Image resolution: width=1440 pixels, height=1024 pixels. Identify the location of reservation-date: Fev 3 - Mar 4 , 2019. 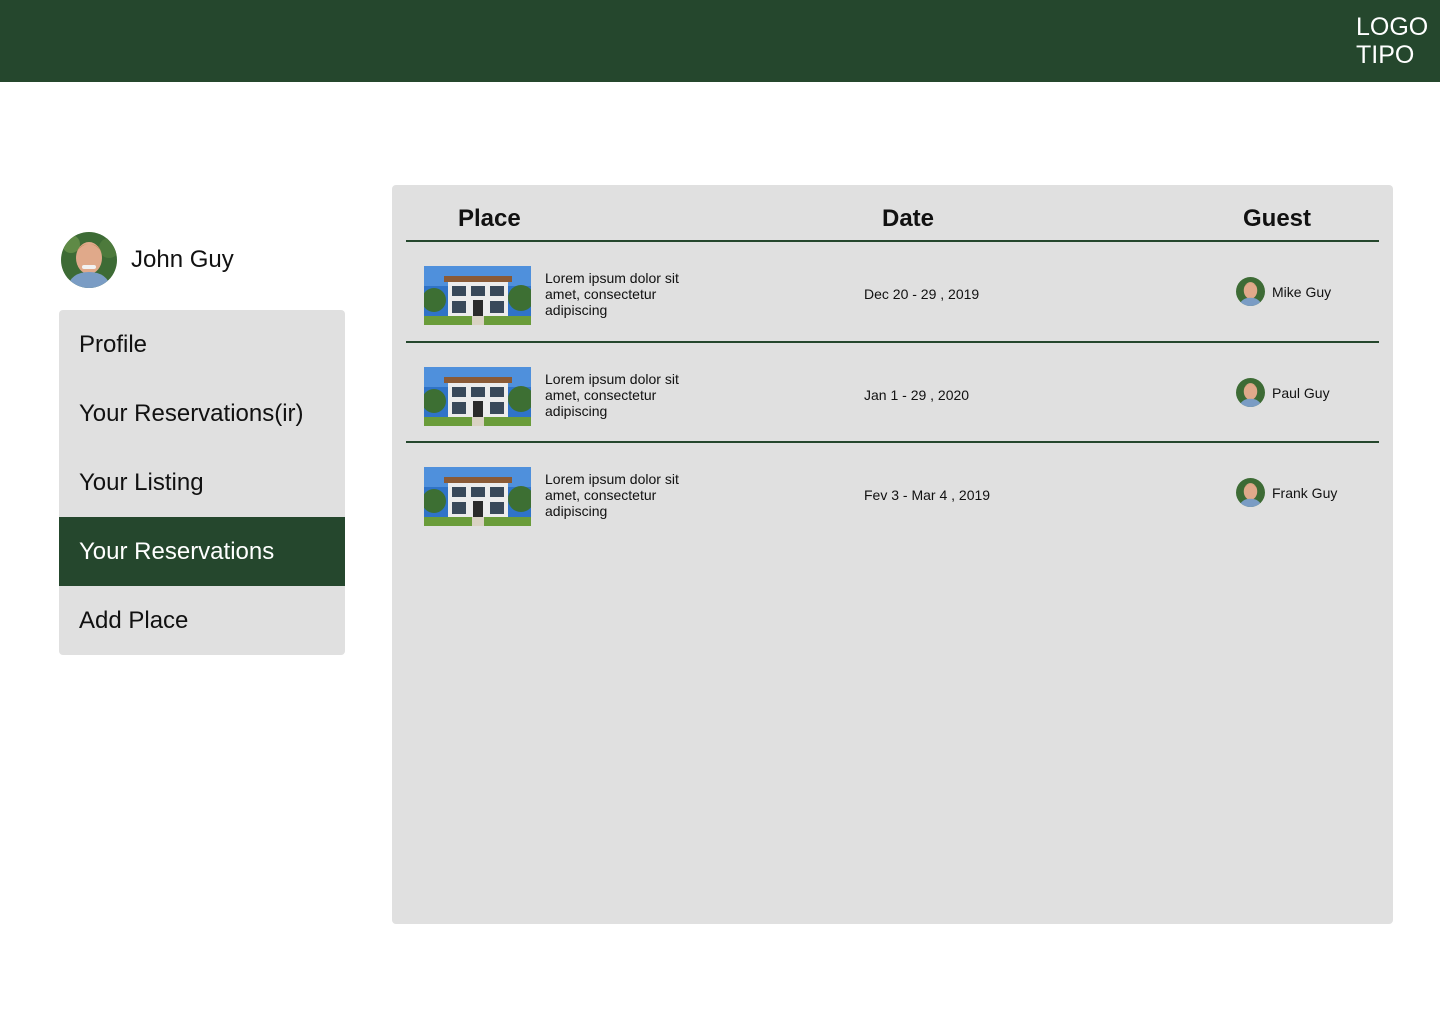
(927, 495).